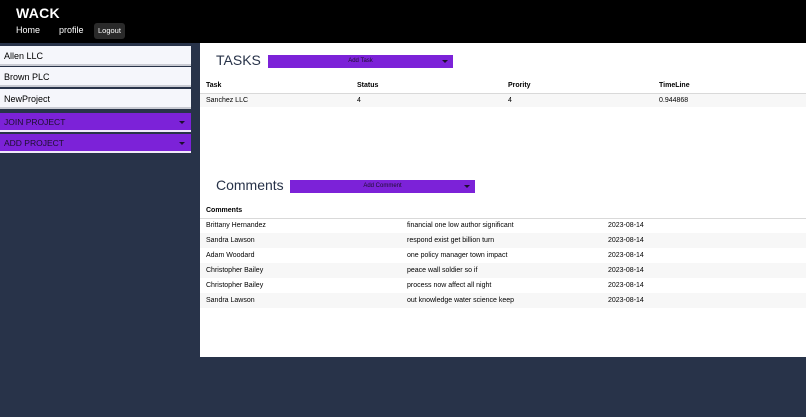 The image size is (806, 417). What do you see at coordinates (238, 60) in the screenshot?
I see `tasks-title: TASKS` at bounding box center [238, 60].